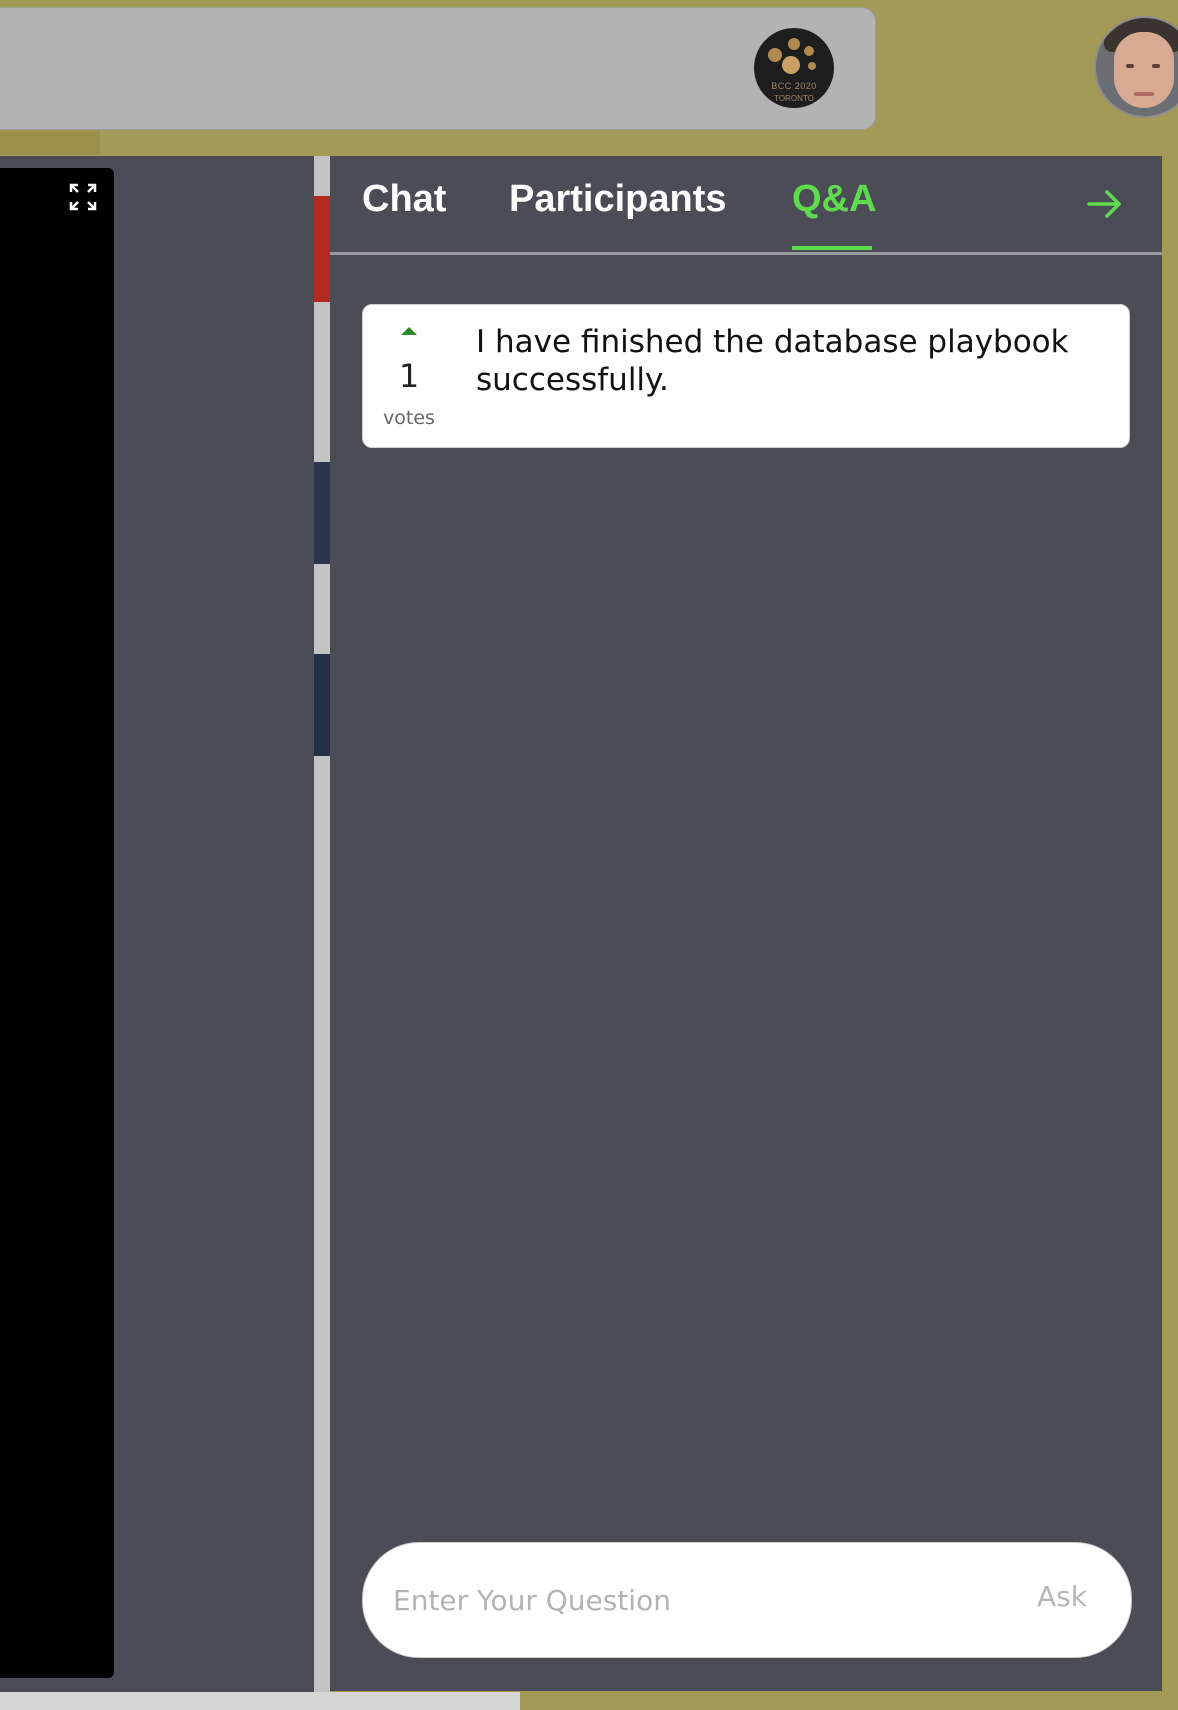 The height and width of the screenshot is (1710, 1178). What do you see at coordinates (409, 376) in the screenshot?
I see `vote-count: 1` at bounding box center [409, 376].